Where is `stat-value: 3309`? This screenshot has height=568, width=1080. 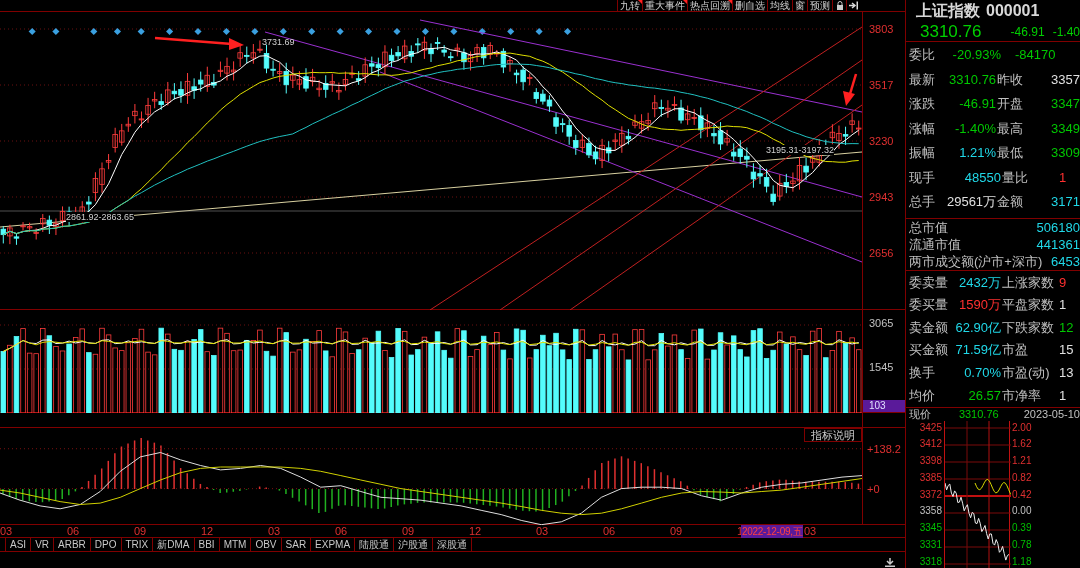
stat-value: 3309 is located at coordinates (1065, 153).